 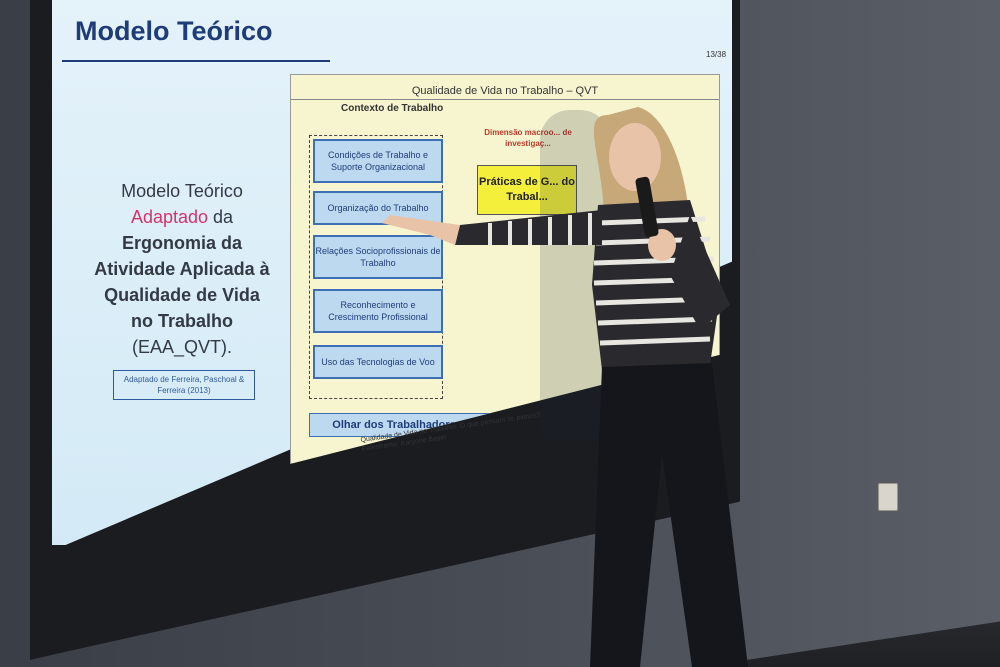 What do you see at coordinates (169, 217) in the screenshot?
I see `highlight-word: Adaptado` at bounding box center [169, 217].